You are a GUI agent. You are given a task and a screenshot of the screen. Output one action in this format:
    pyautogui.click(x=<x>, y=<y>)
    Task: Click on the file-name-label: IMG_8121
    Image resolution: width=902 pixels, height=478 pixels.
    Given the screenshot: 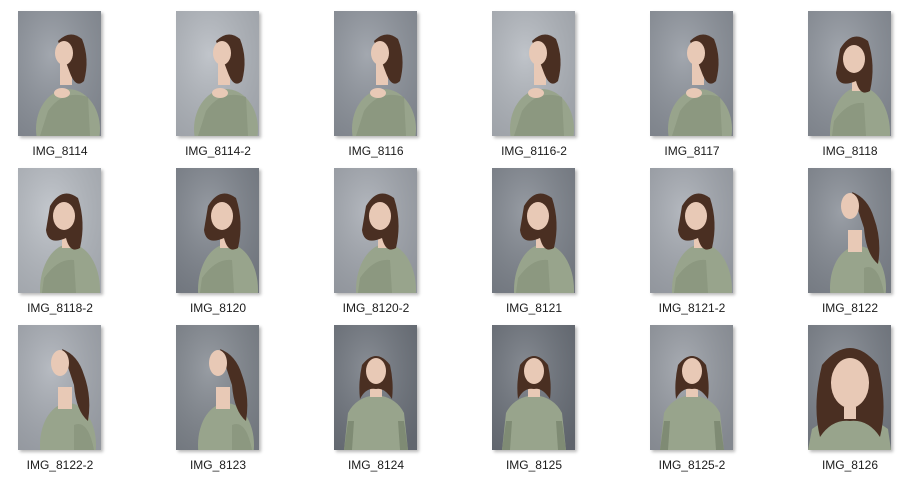 What is the action you would take?
    pyautogui.click(x=534, y=308)
    